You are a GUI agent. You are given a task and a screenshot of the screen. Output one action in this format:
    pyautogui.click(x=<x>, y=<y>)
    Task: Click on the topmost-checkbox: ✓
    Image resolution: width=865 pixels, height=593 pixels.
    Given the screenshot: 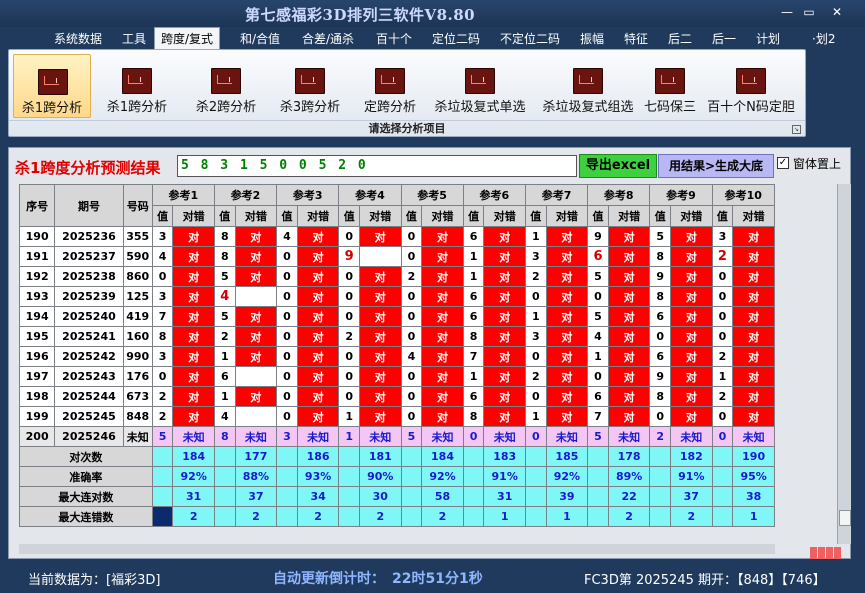 What is the action you would take?
    pyautogui.click(x=783, y=163)
    